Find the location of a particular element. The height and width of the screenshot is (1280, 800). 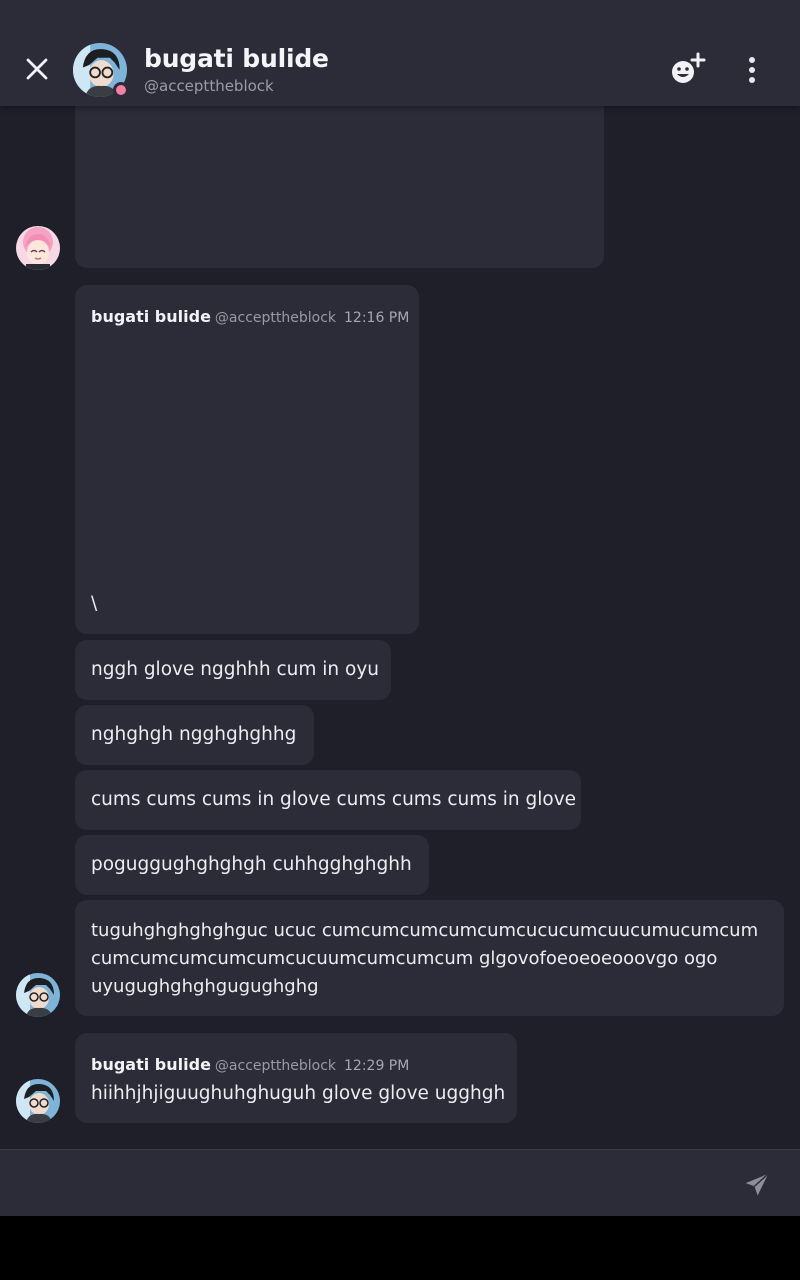

avatar-other-user is located at coordinates (38, 248).